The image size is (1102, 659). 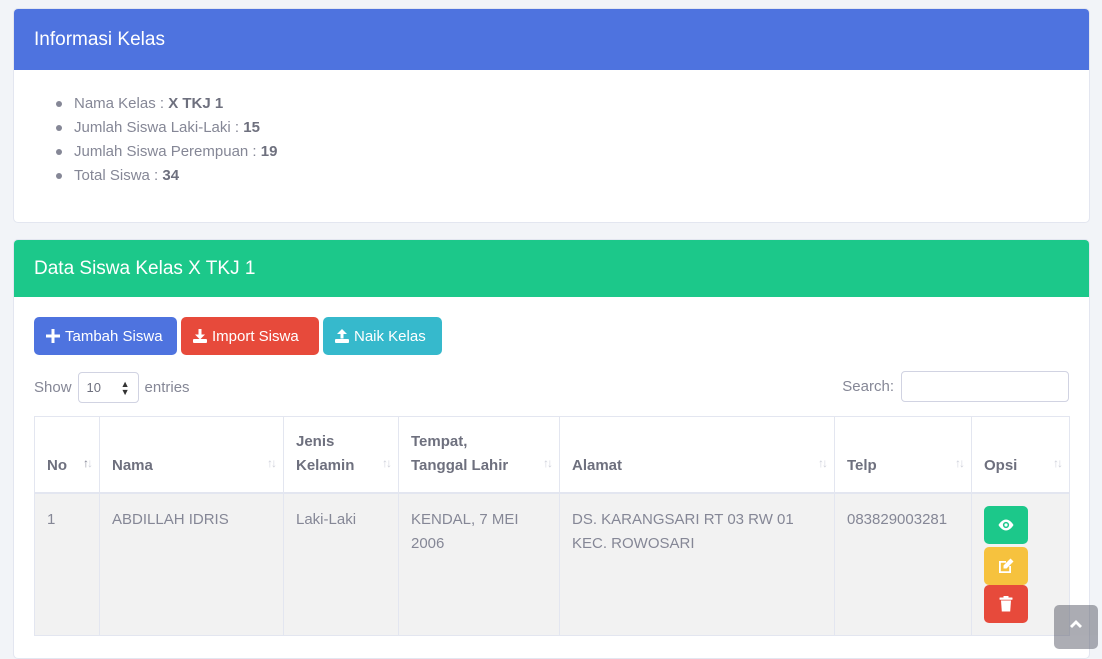 I want to click on search-input, so click(x=985, y=386).